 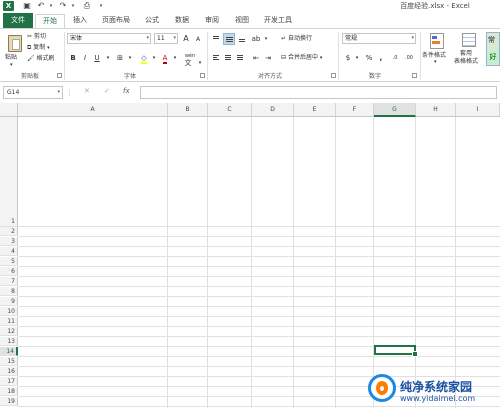 What do you see at coordinates (9, 311) in the screenshot?
I see `row-header-10: 10` at bounding box center [9, 311].